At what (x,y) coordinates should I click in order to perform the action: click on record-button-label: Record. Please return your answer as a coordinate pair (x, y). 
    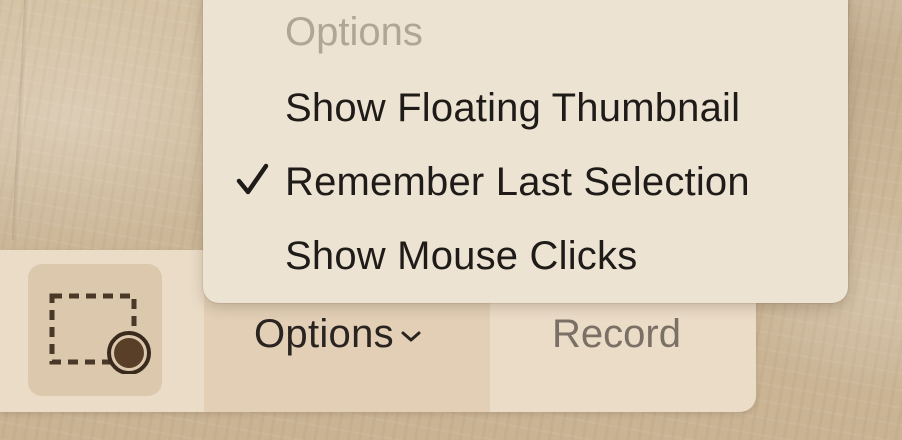
    Looking at the image, I should click on (616, 334).